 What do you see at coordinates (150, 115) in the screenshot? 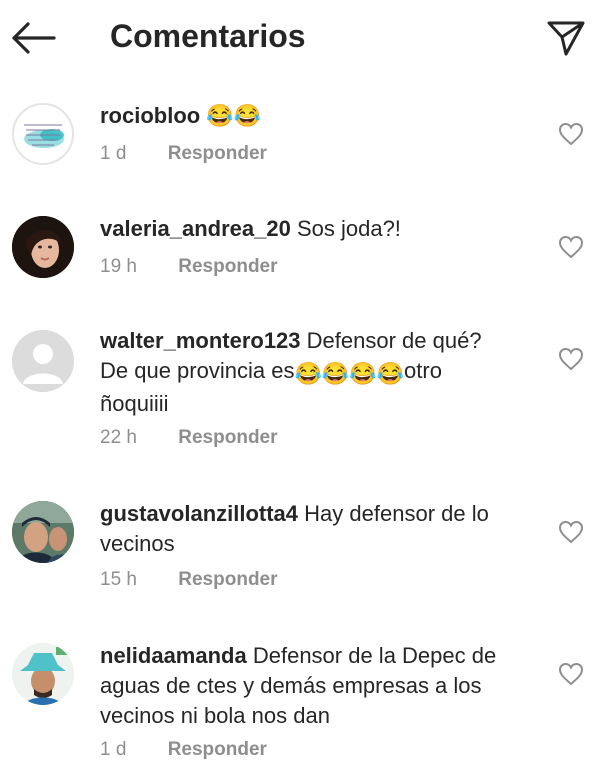
I see `comment-username: rociobloo` at bounding box center [150, 115].